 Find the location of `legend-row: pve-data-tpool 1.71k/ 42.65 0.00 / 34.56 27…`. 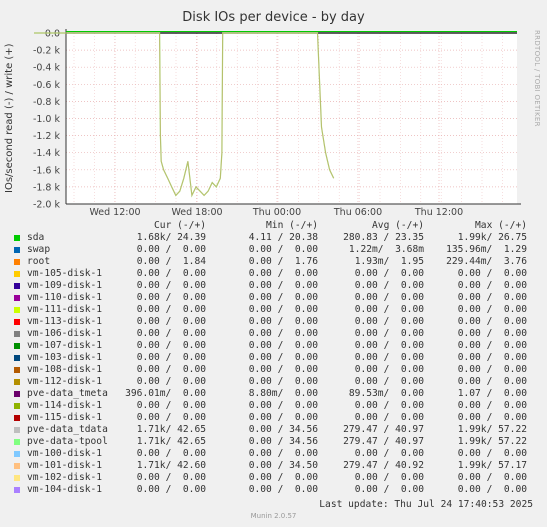

legend-row: pve-data-tpool 1.71k/ 42.65 0.00 / 34.56 27… is located at coordinates (273, 442).